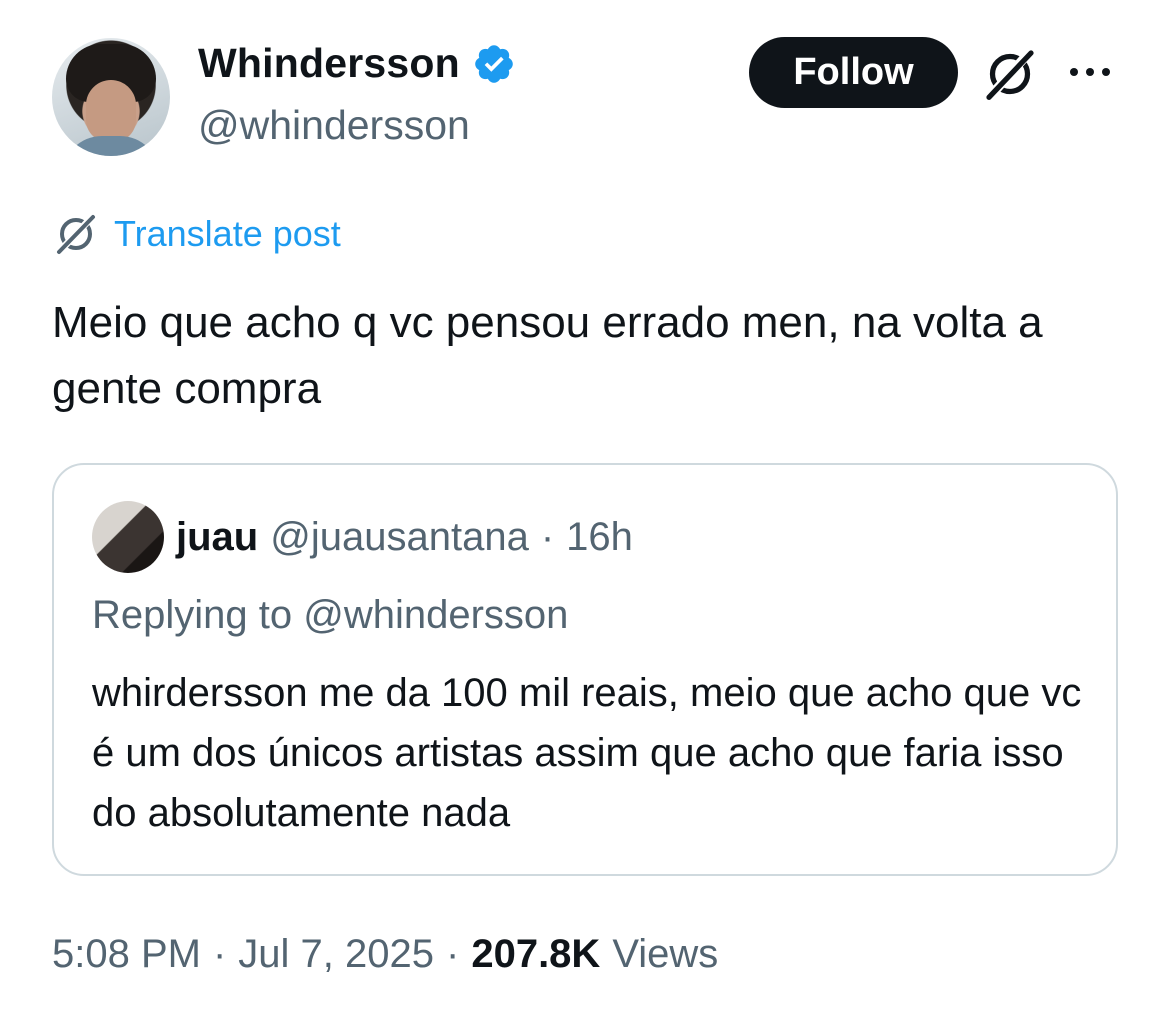 Image resolution: width=1170 pixels, height=1035 pixels. Describe the element at coordinates (111, 146) in the screenshot. I see `avatar-shirt` at that location.